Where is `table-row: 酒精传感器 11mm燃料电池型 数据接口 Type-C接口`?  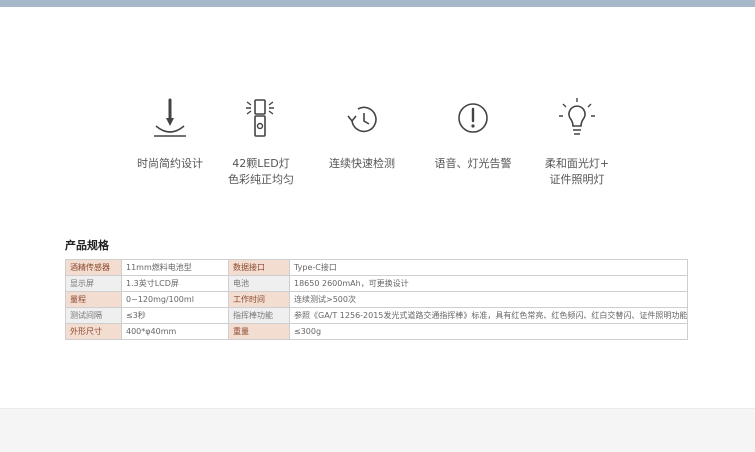 table-row: 酒精传感器 11mm燃料电池型 数据接口 Type-C接口 is located at coordinates (376, 267).